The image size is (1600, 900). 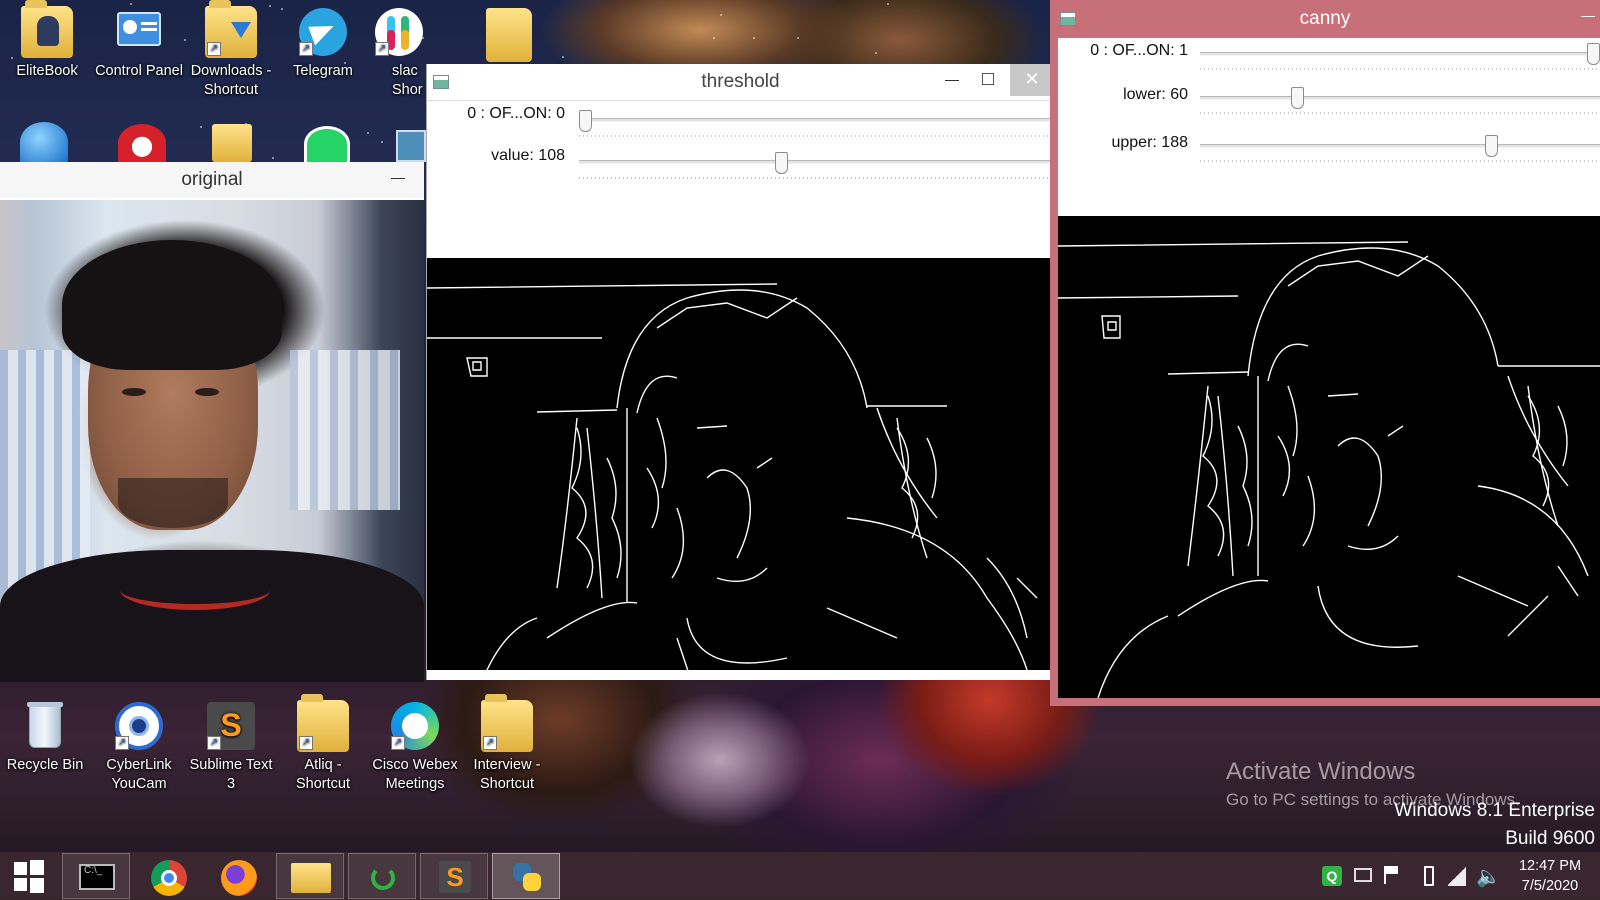 I want to click on recycle-bin-icon, so click(x=45, y=726).